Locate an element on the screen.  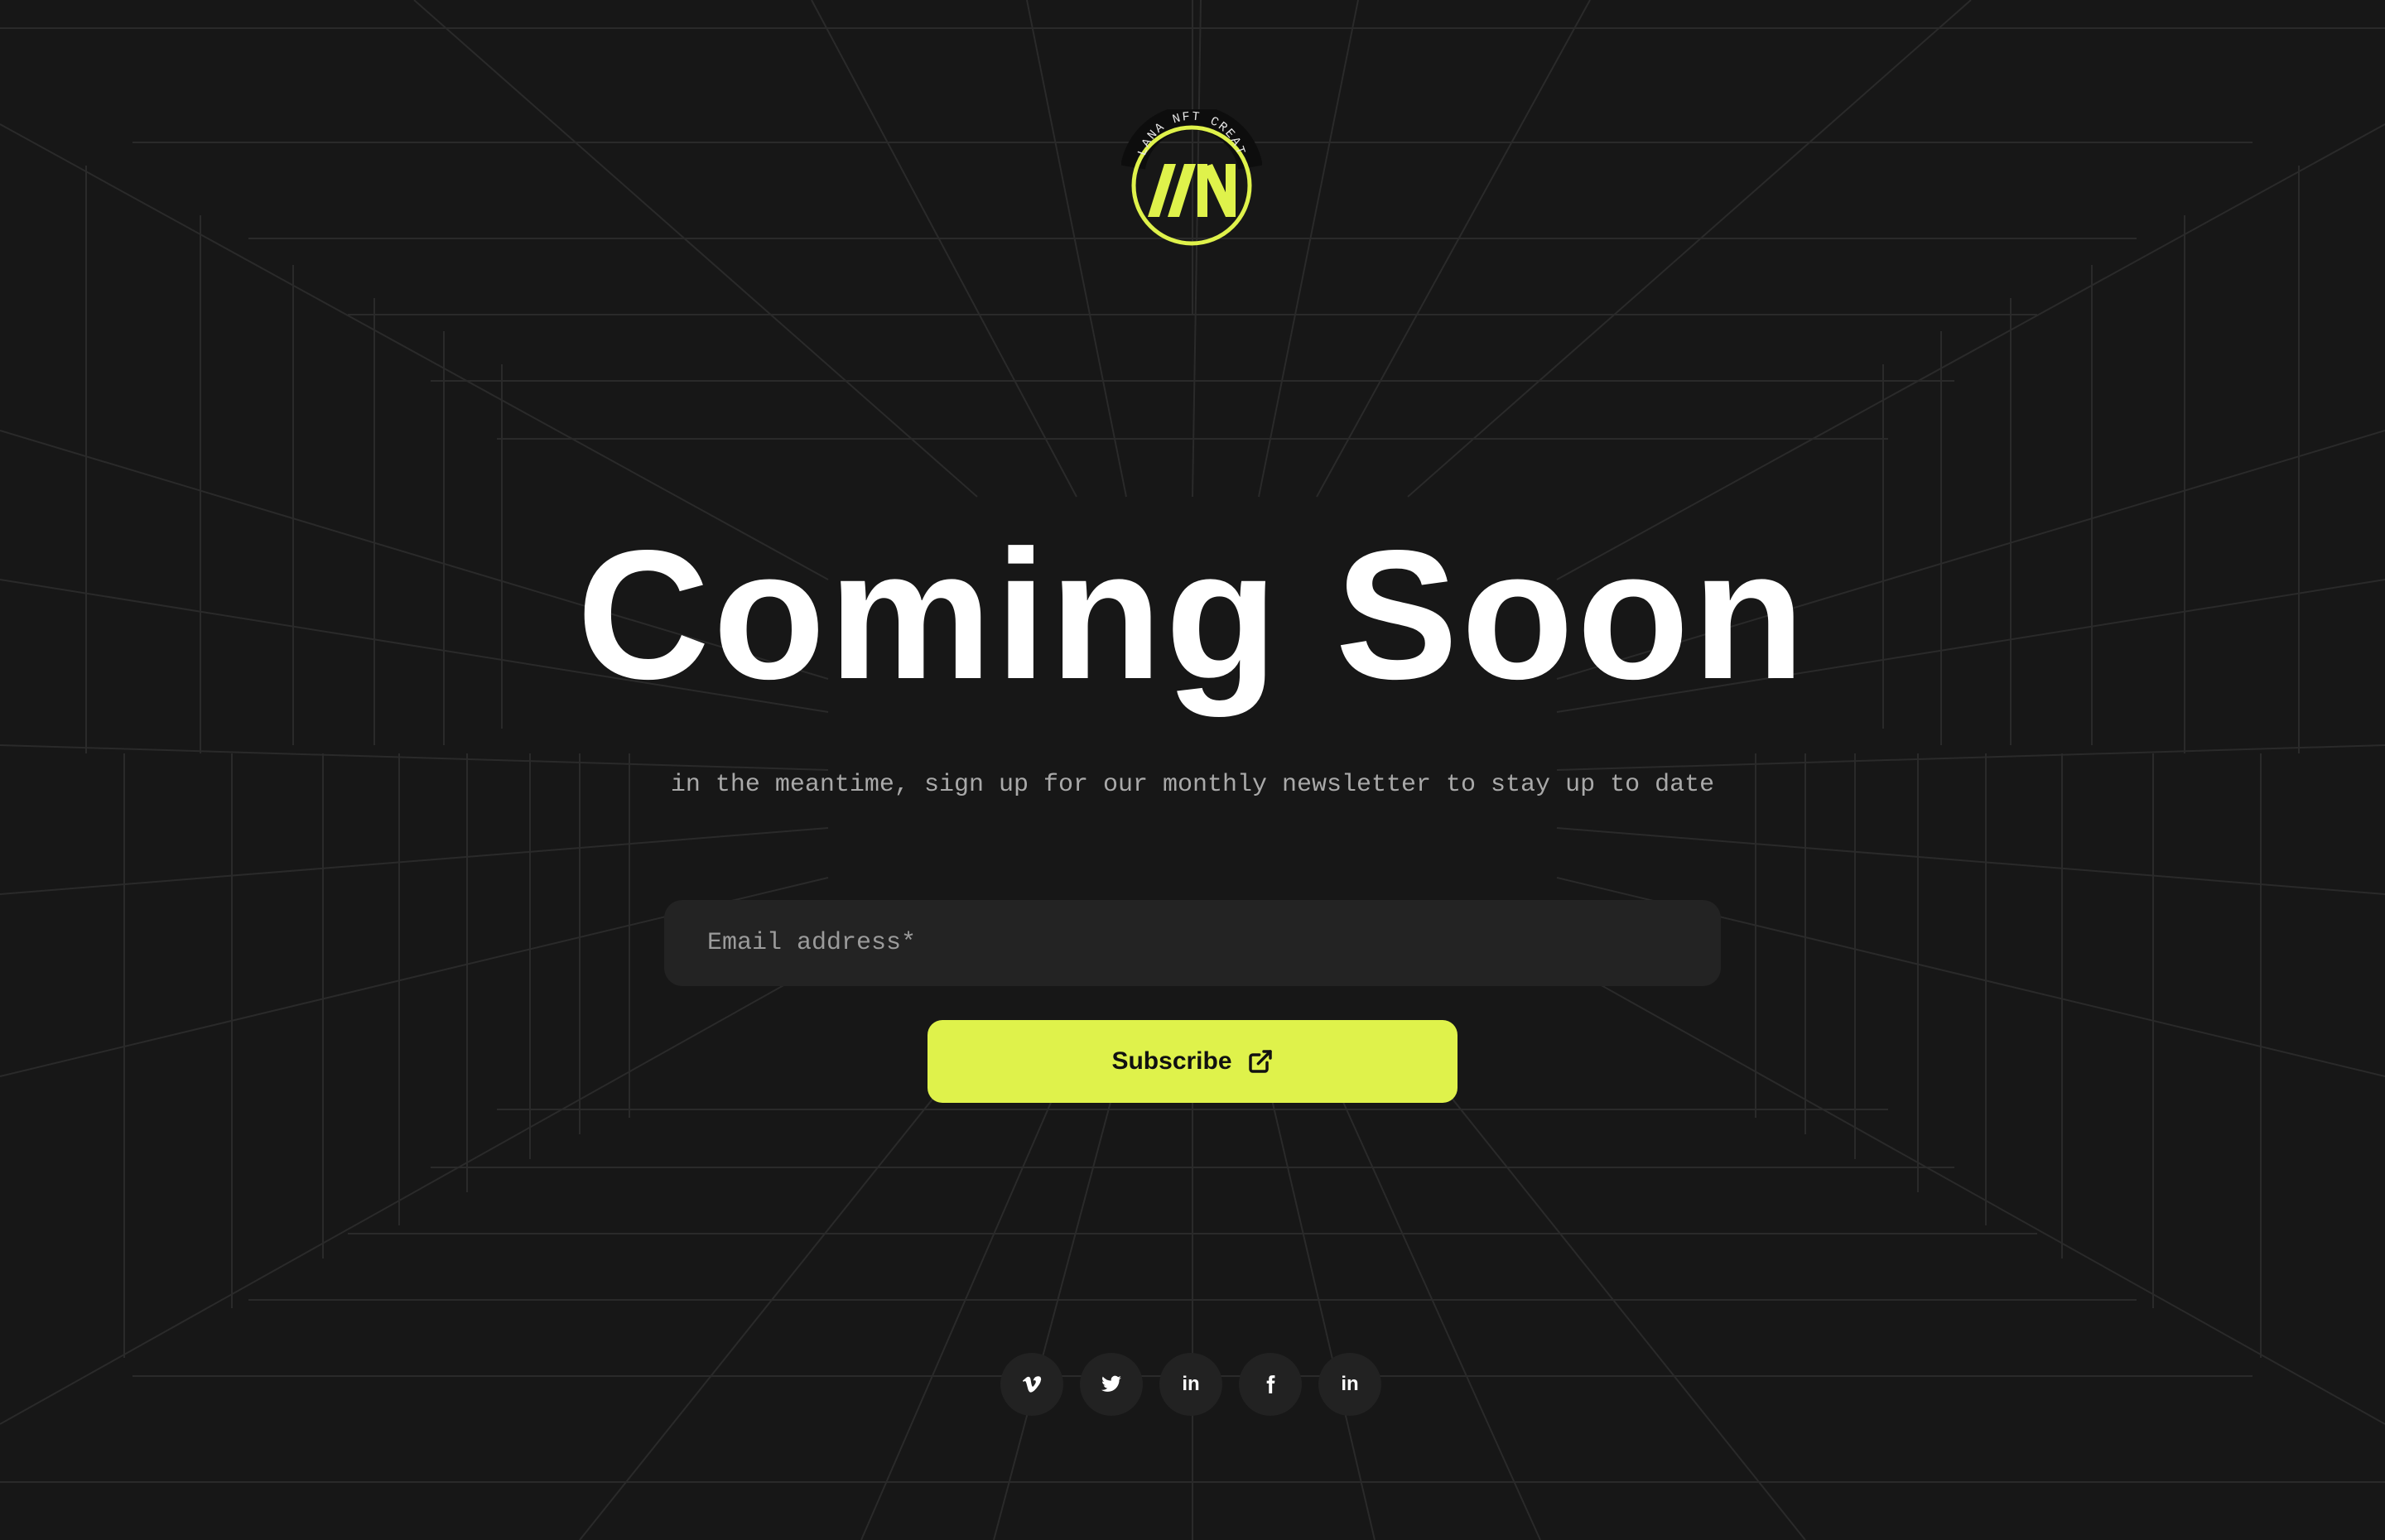
subscribe-label: Subscribe is located at coordinates (1171, 1061).